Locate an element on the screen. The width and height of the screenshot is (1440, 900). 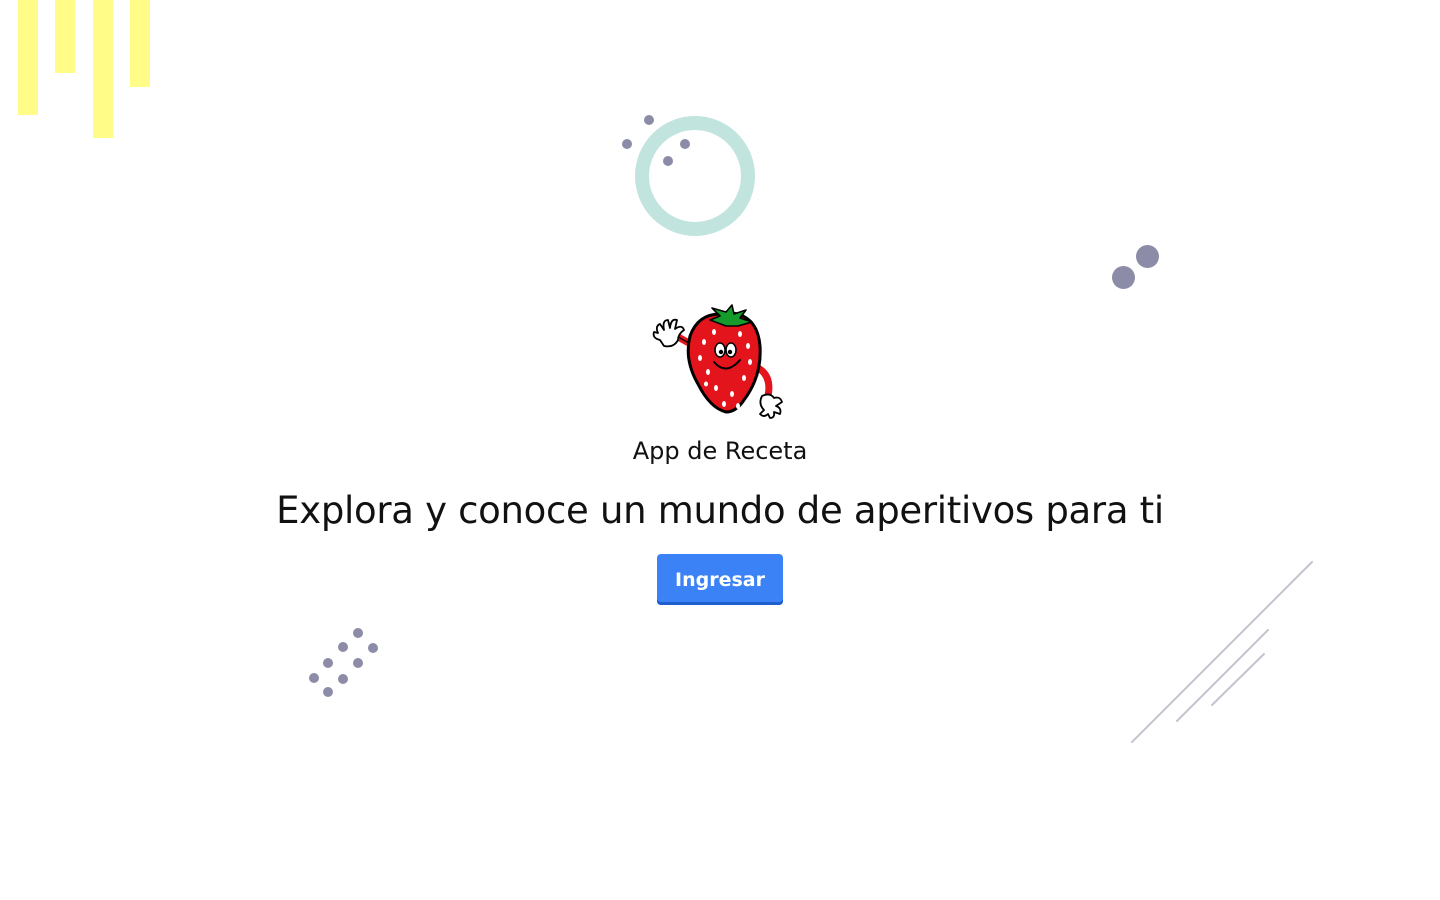
app-name: App de Receta is located at coordinates (720, 451).